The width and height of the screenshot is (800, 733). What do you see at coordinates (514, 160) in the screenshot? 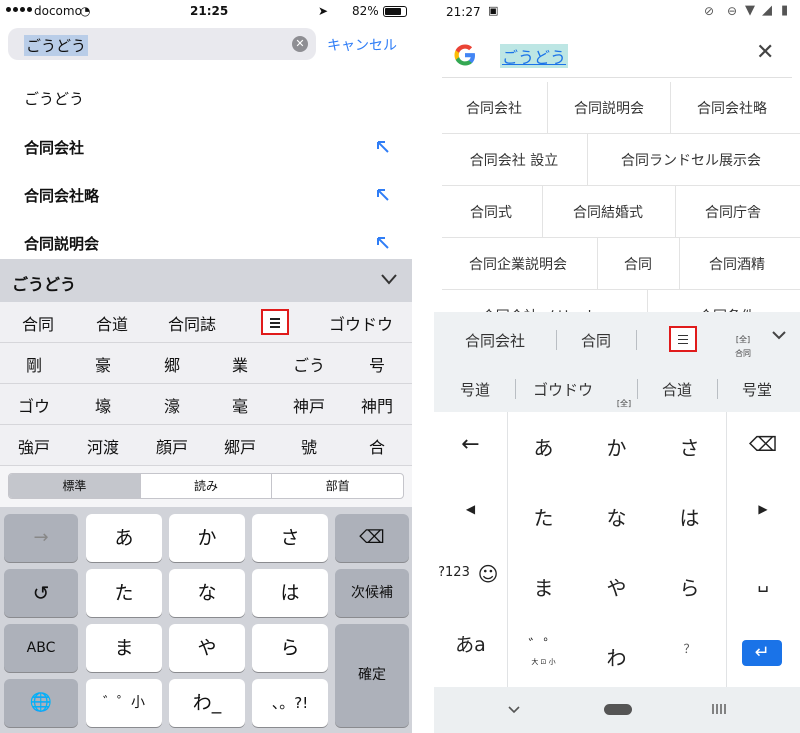
I see `suggestion-chip: 合同会社 設立` at bounding box center [514, 160].